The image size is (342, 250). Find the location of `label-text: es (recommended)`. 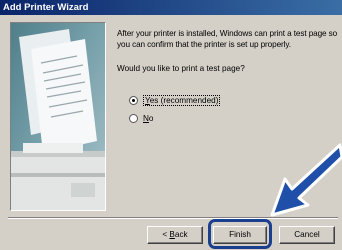

label-text: es (recommended) is located at coordinates (184, 100).